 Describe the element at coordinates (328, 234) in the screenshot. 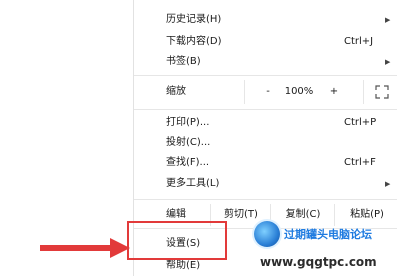

I see `watermark-title: 过期罐头电脑论坛` at that location.